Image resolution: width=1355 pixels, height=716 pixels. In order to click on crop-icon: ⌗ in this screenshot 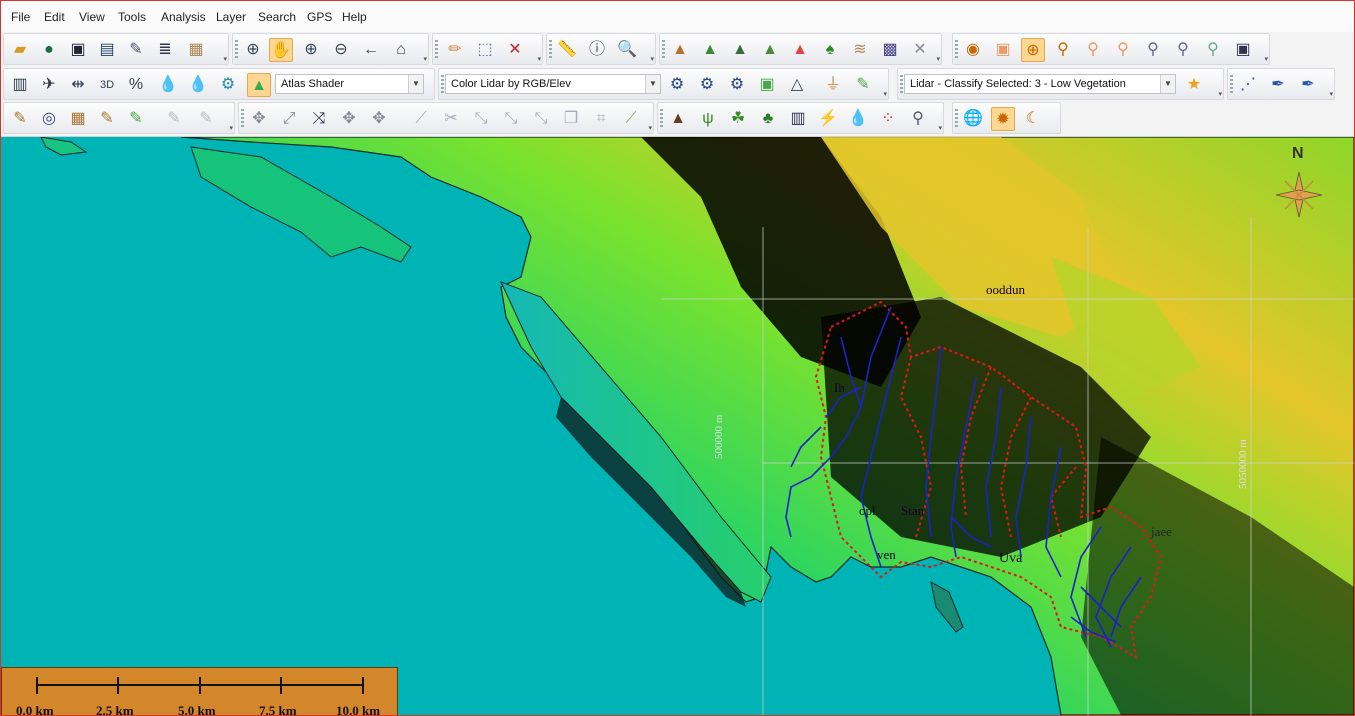, I will do `click(601, 119)`.